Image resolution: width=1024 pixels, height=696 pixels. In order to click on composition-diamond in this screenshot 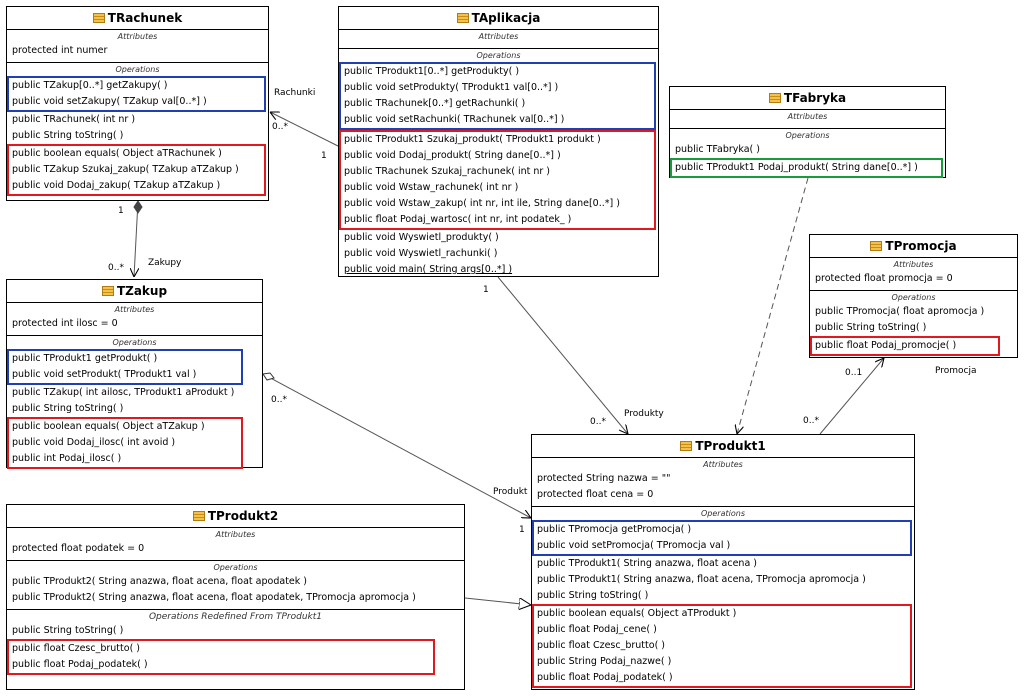, I will do `click(138, 207)`.